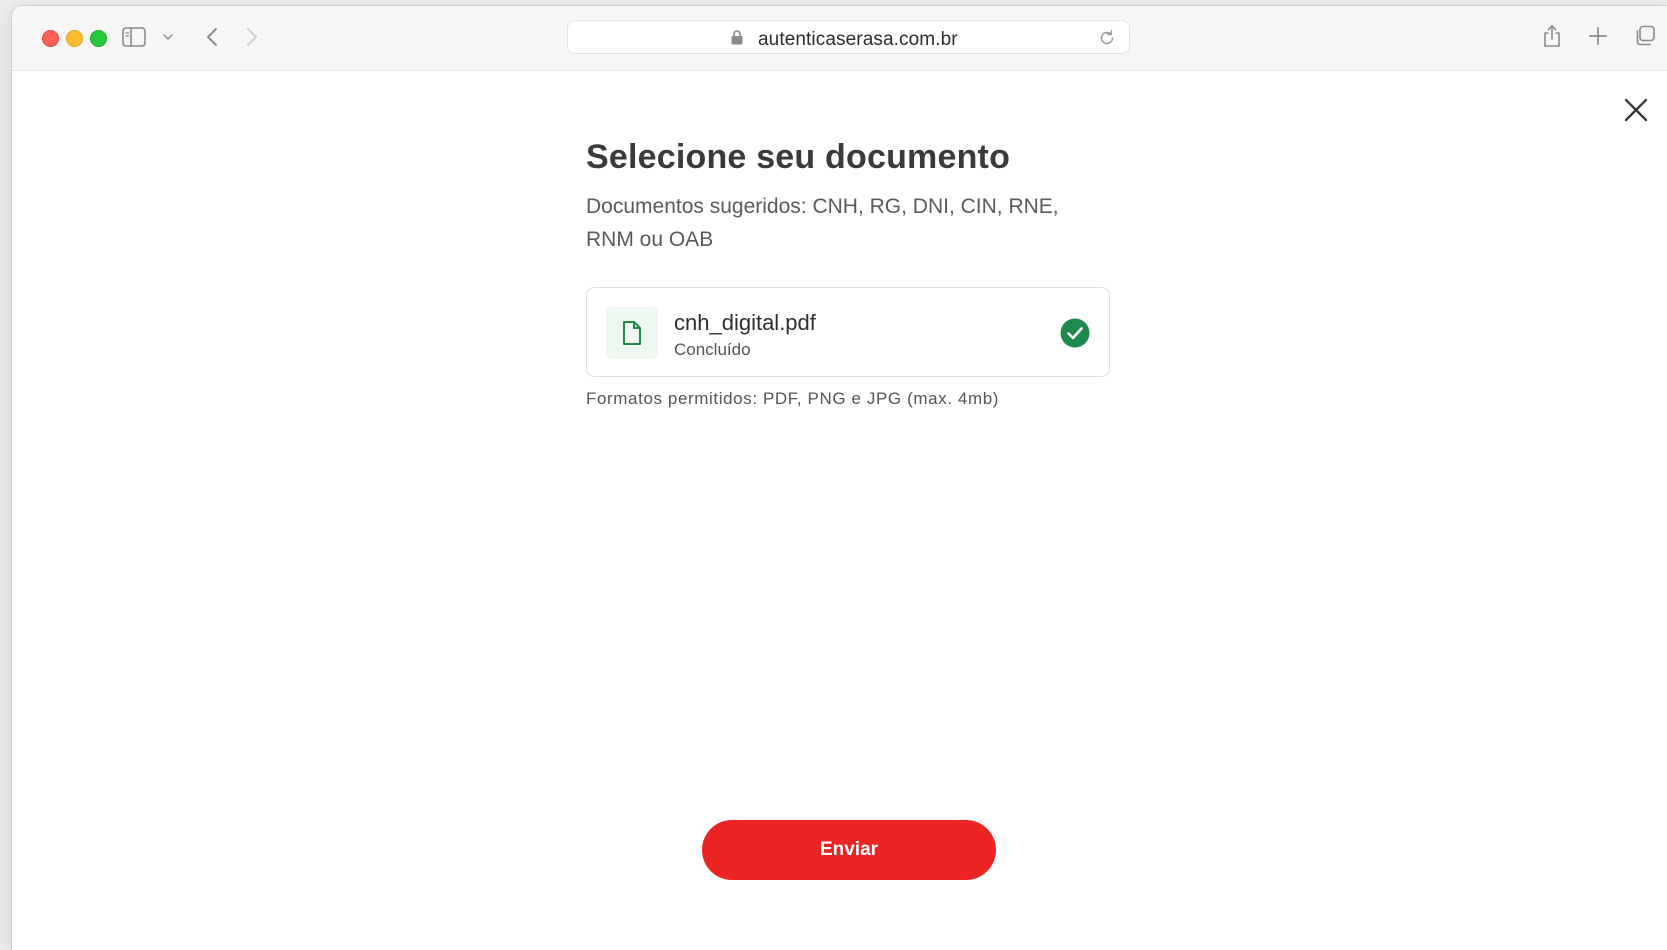 The width and height of the screenshot is (1667, 950). I want to click on plus-icon, so click(1598, 36).